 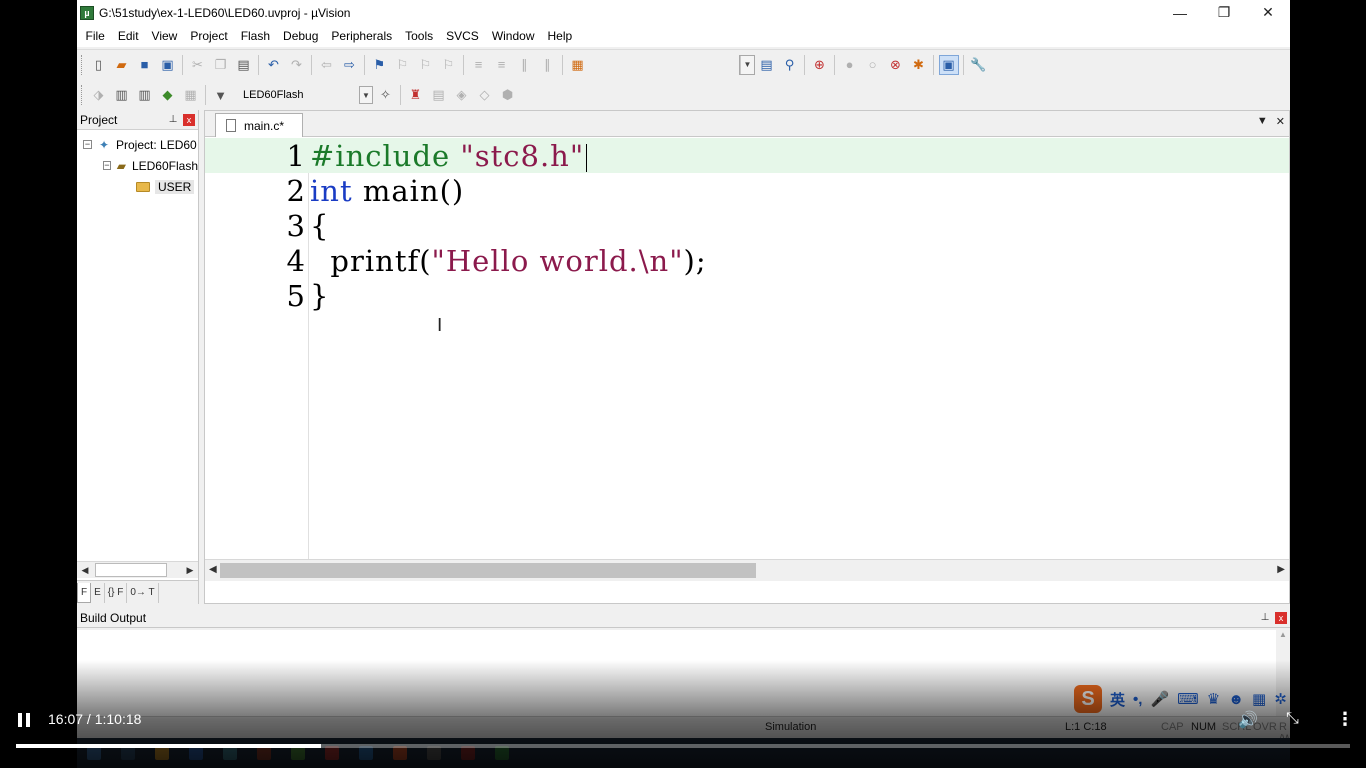 What do you see at coordinates (168, 65) in the screenshot?
I see `save-all-icon: ▣` at bounding box center [168, 65].